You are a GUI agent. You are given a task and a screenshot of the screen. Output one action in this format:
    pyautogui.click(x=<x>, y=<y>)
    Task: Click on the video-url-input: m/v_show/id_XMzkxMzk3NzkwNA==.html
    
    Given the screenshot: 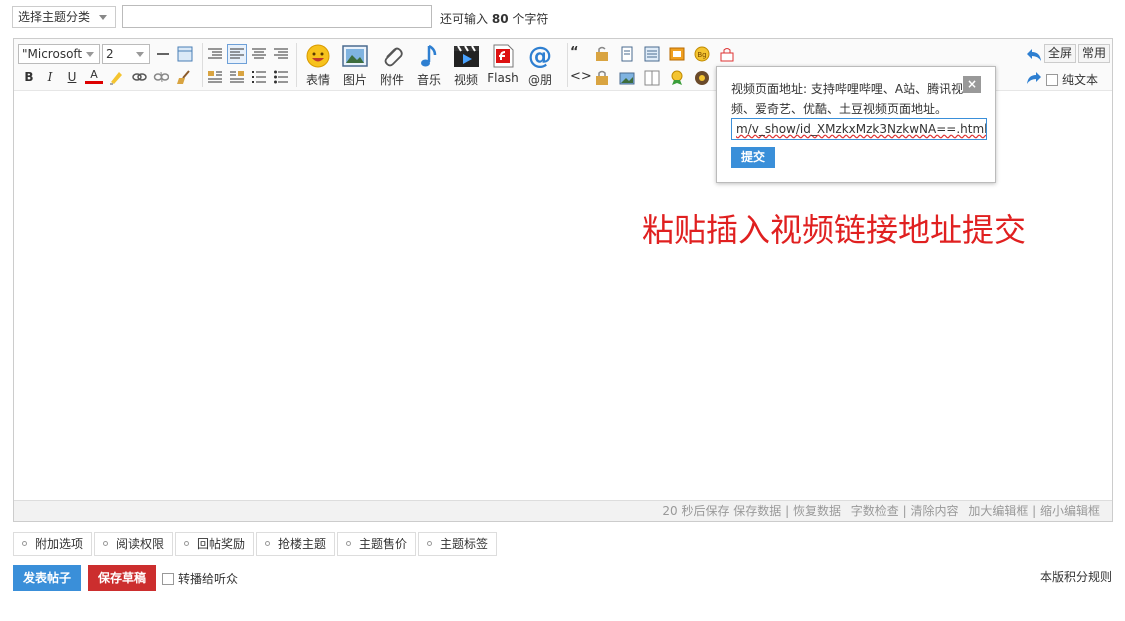 What is the action you would take?
    pyautogui.click(x=859, y=129)
    